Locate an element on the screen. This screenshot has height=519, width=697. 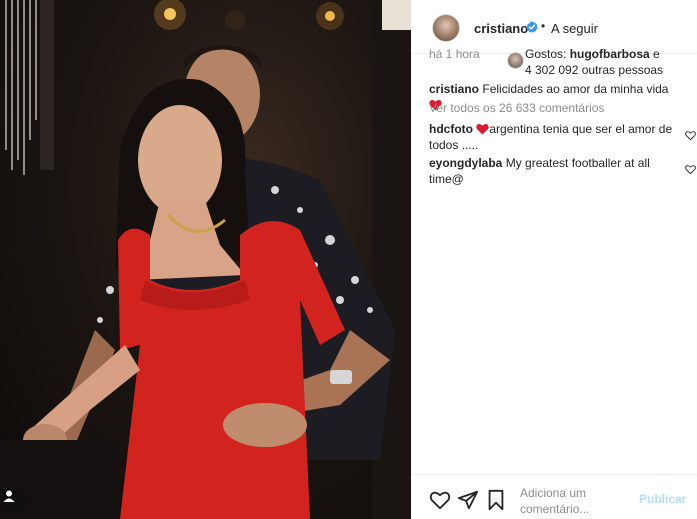
likes-summary: Gostos: hugofbarbosa e is located at coordinates (592, 54).